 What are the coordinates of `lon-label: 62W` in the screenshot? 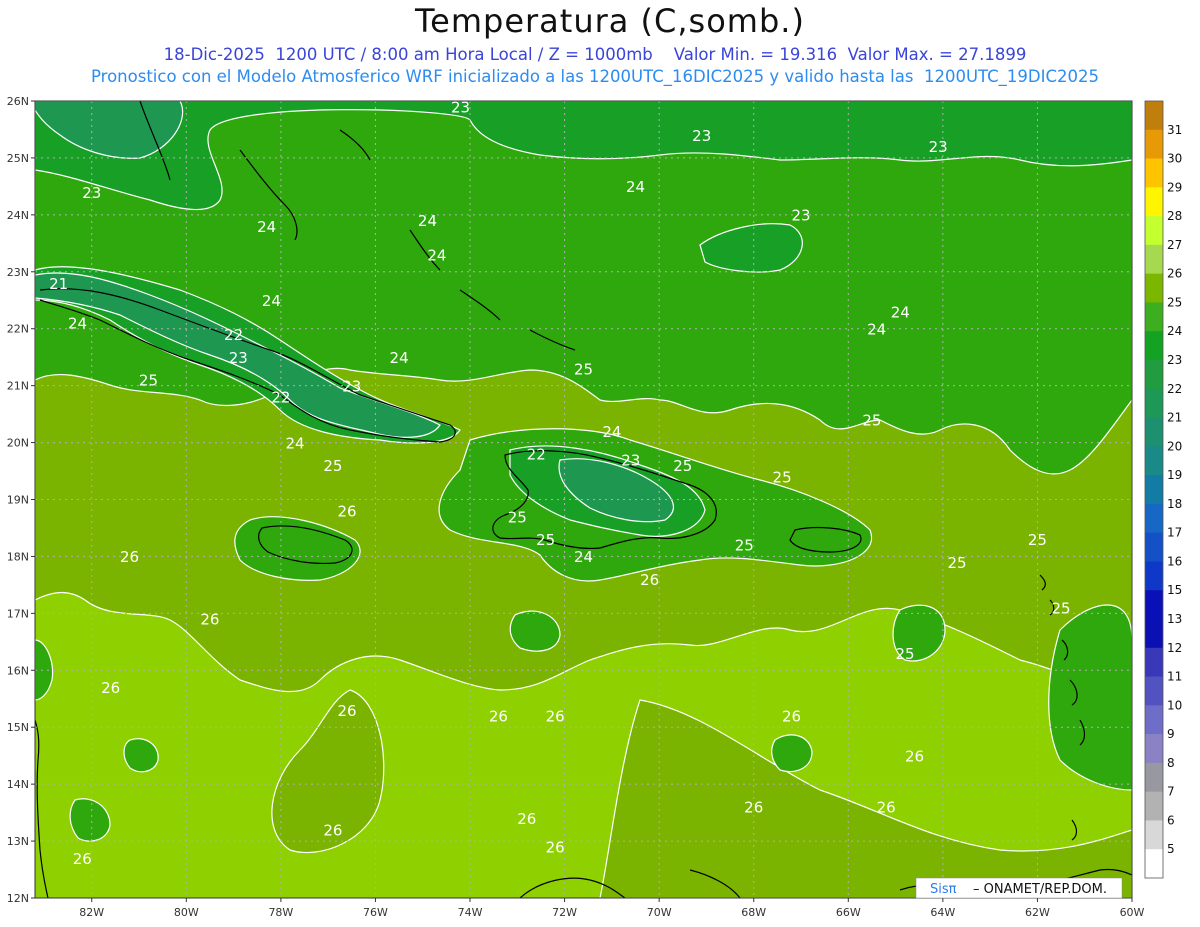 It's located at (1037, 912).